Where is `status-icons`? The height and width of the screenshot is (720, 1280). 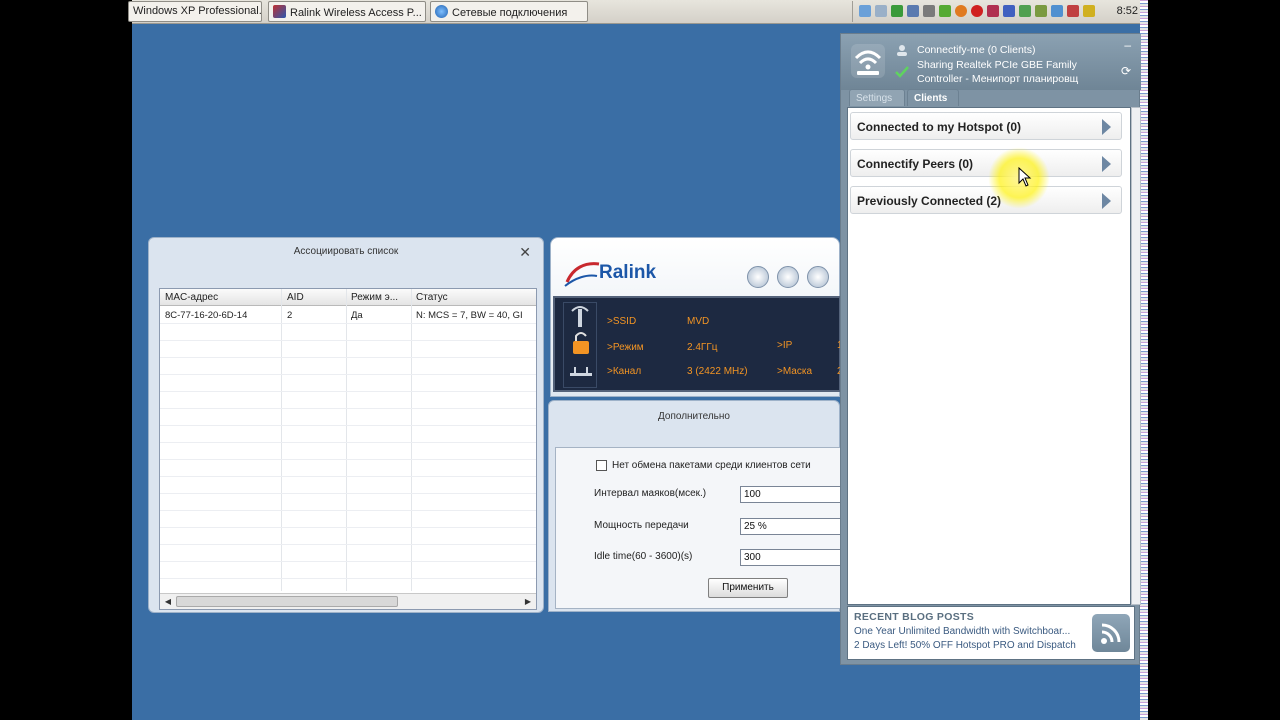 status-icons is located at coordinates (580, 345).